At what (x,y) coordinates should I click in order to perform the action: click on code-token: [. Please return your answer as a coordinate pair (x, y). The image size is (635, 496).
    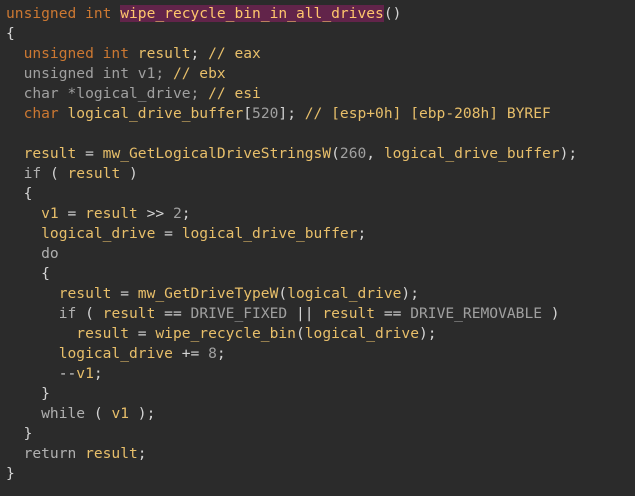
    Looking at the image, I should click on (248, 113).